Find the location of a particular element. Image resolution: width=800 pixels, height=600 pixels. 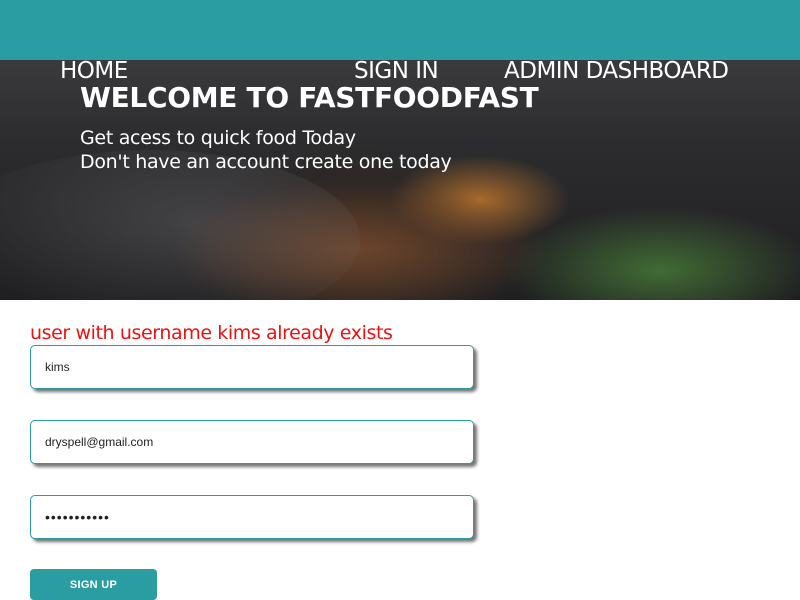

hero-subtitle-line-1: Get acess to quick food Today is located at coordinates (218, 138).